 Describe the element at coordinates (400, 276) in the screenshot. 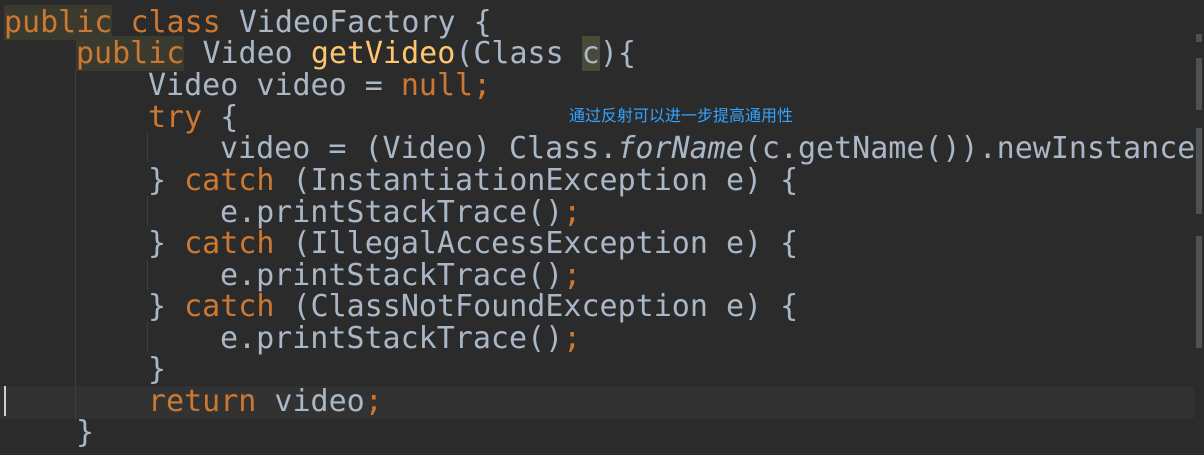

I see `code-line-9: e.printStackTrace();` at that location.